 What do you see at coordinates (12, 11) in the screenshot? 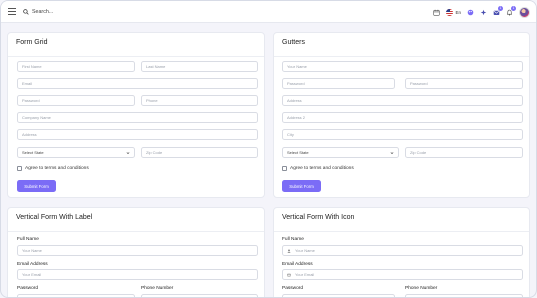
I see `menu-icon` at bounding box center [12, 11].